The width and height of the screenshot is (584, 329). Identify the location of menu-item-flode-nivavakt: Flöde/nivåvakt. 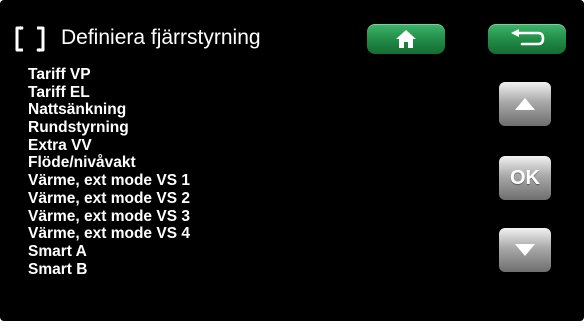
(109, 163).